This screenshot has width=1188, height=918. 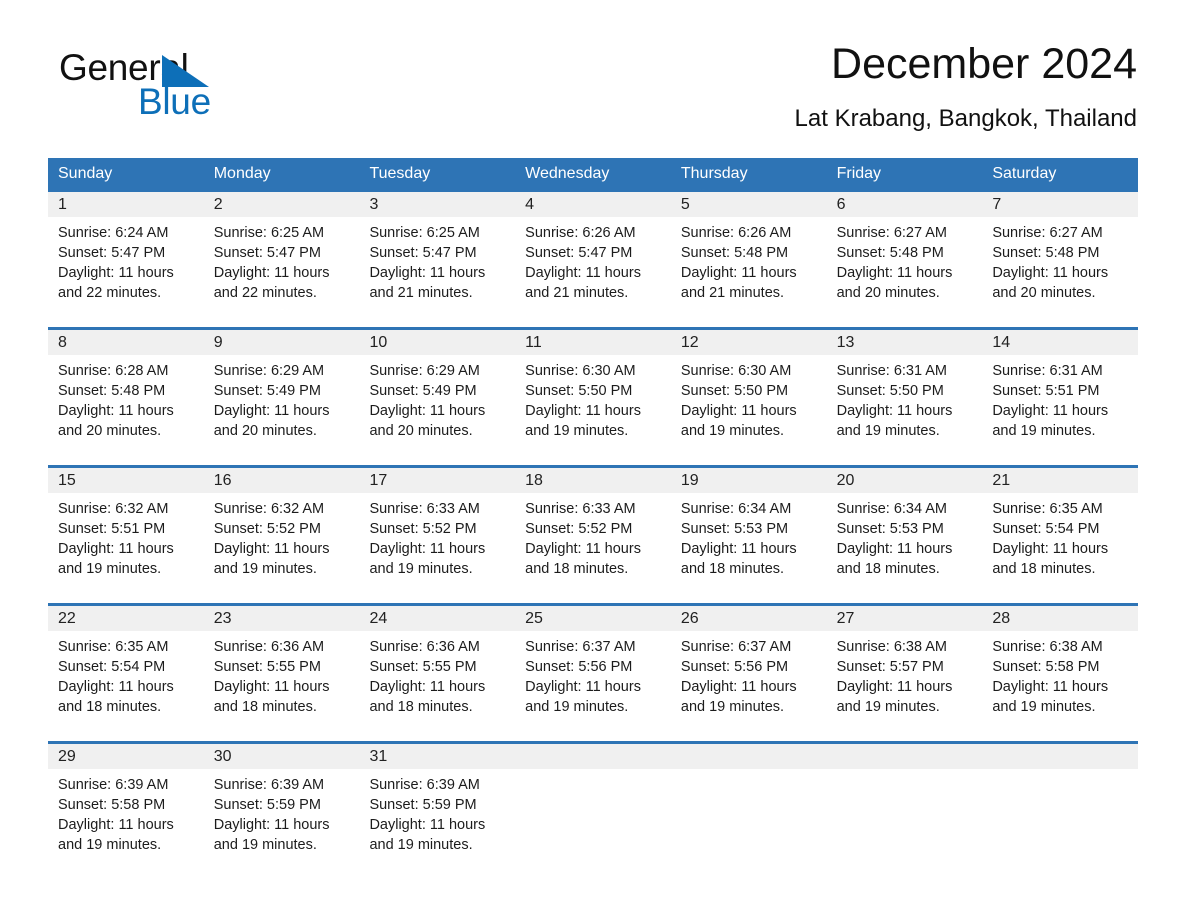 I want to click on sunrise-text: Sunrise: 6:34 AM, so click(x=736, y=509).